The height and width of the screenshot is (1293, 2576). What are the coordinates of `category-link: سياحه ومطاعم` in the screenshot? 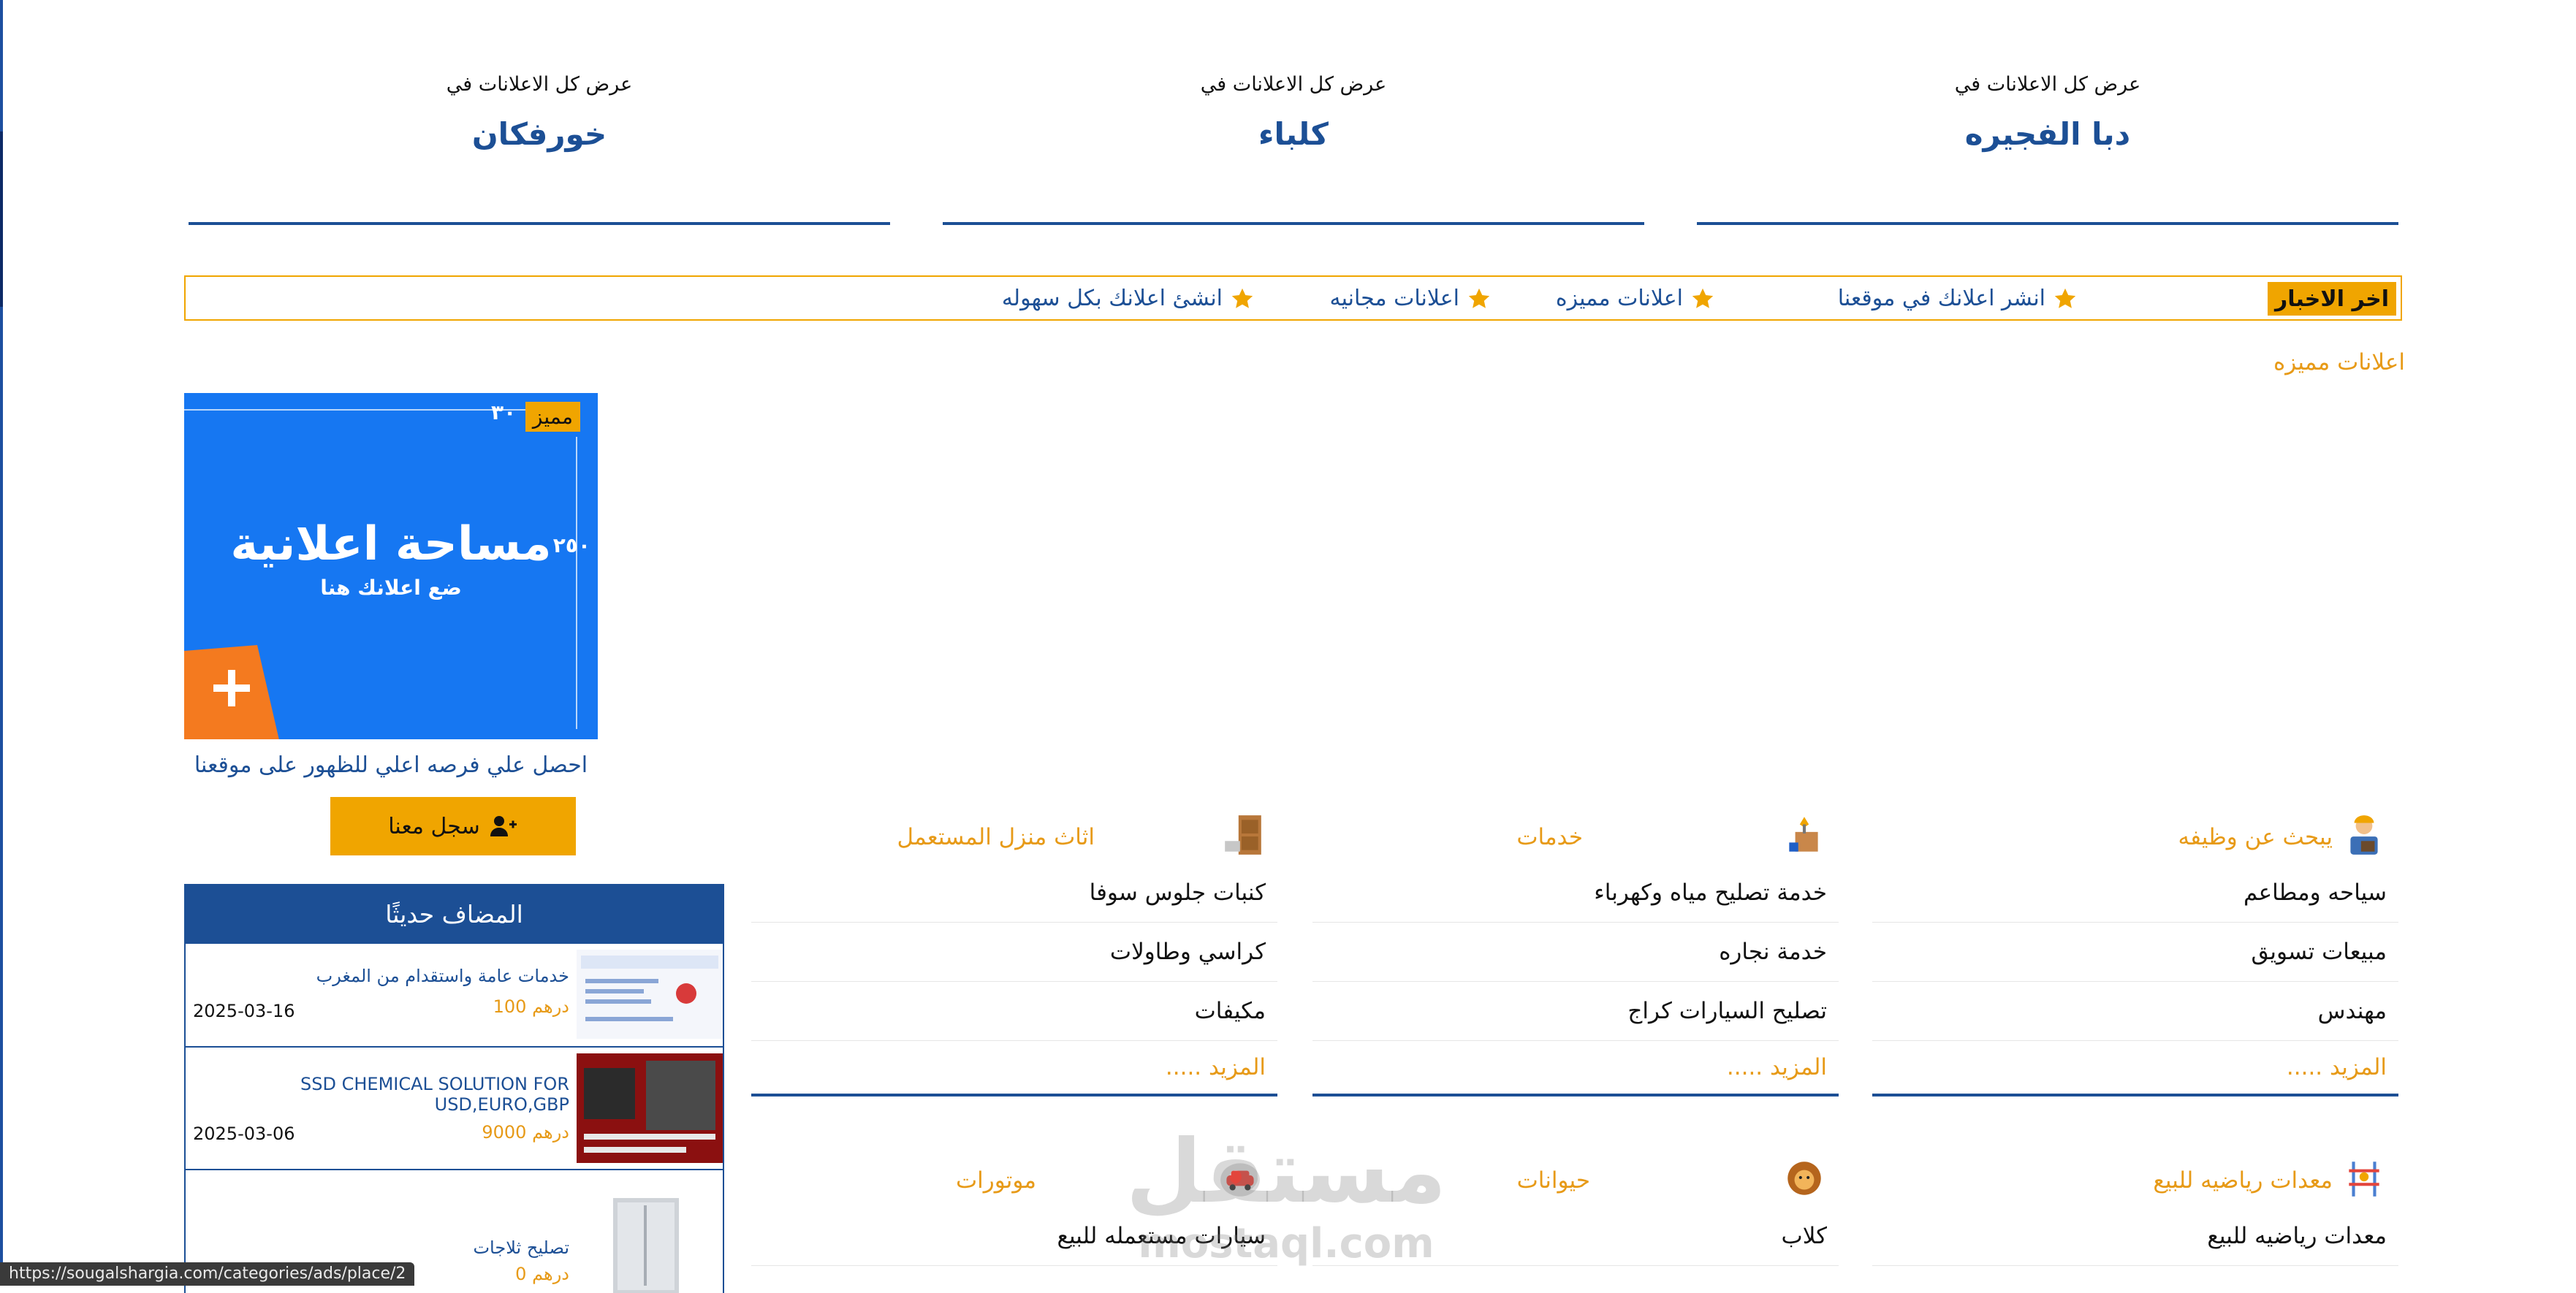 It's located at (2135, 893).